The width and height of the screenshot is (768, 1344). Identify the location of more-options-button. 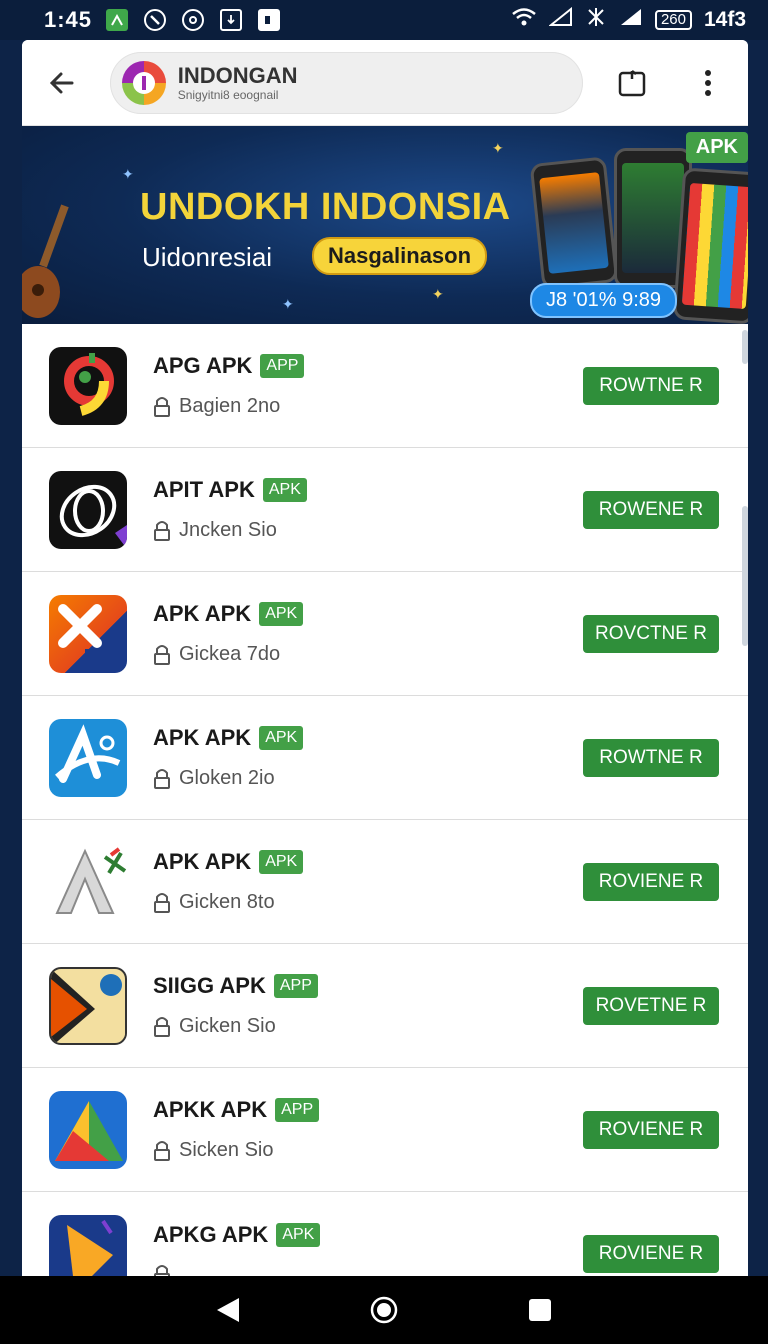
(708, 83).